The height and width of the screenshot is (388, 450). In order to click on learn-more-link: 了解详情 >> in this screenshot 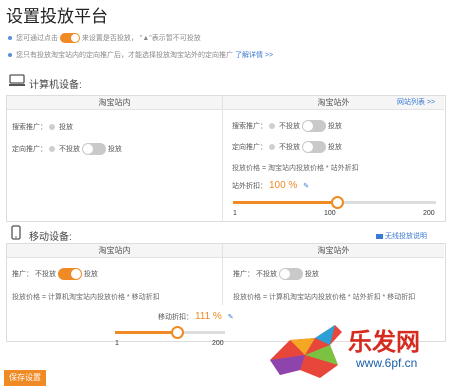, I will do `click(254, 55)`.